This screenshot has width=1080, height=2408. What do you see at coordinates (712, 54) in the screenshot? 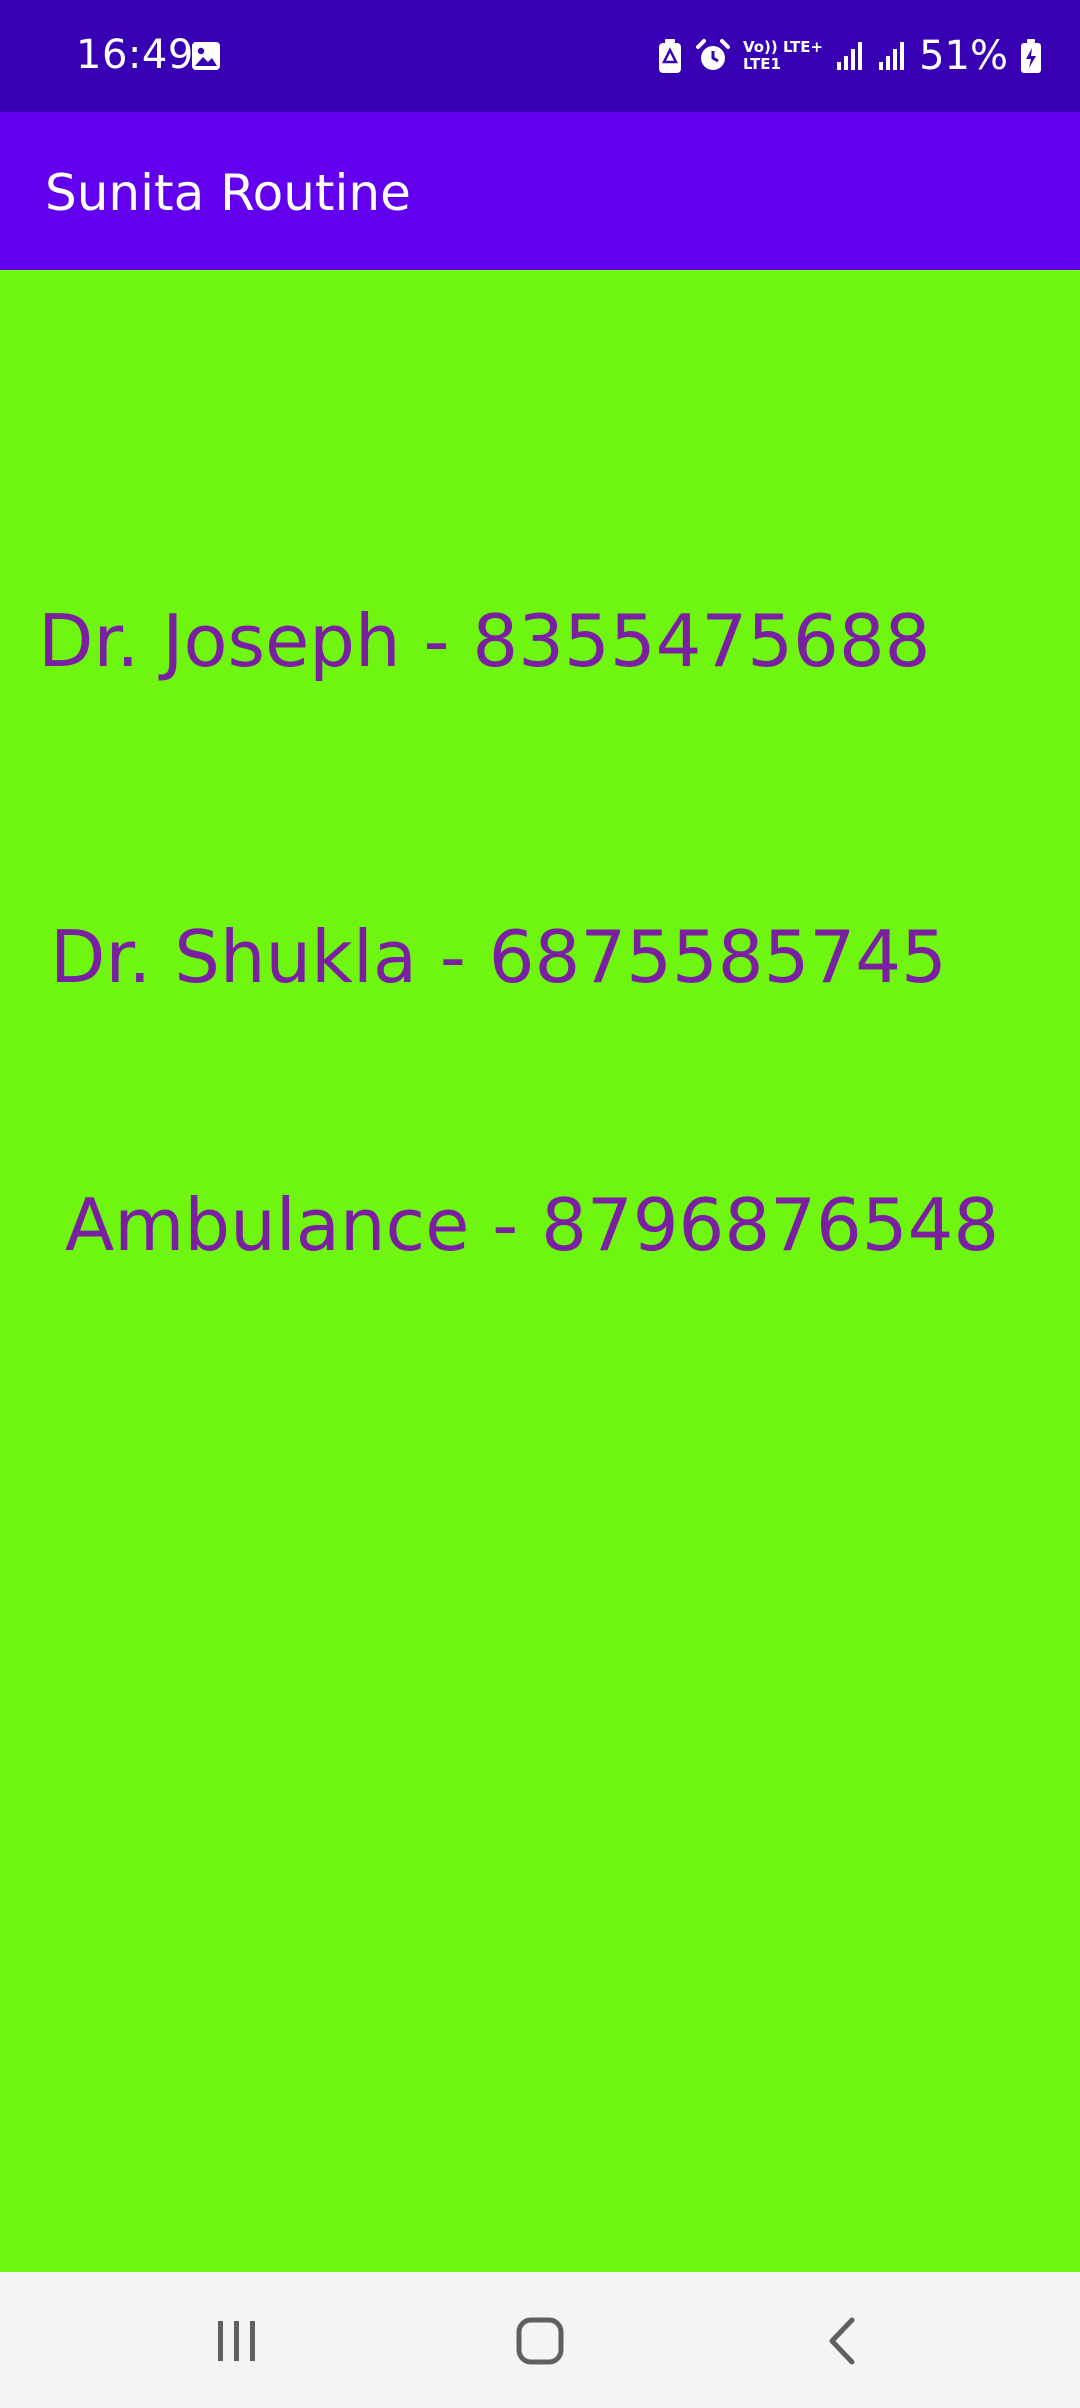
I see `alarm-icon` at bounding box center [712, 54].